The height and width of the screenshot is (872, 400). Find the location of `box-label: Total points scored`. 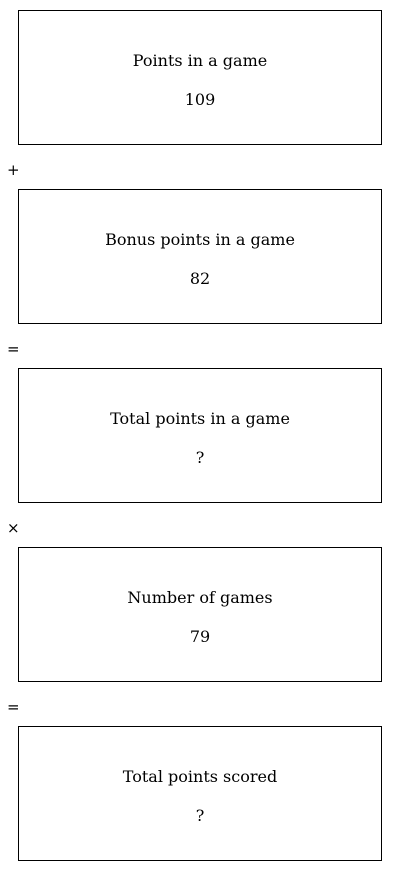

box-label: Total points scored is located at coordinates (200, 776).